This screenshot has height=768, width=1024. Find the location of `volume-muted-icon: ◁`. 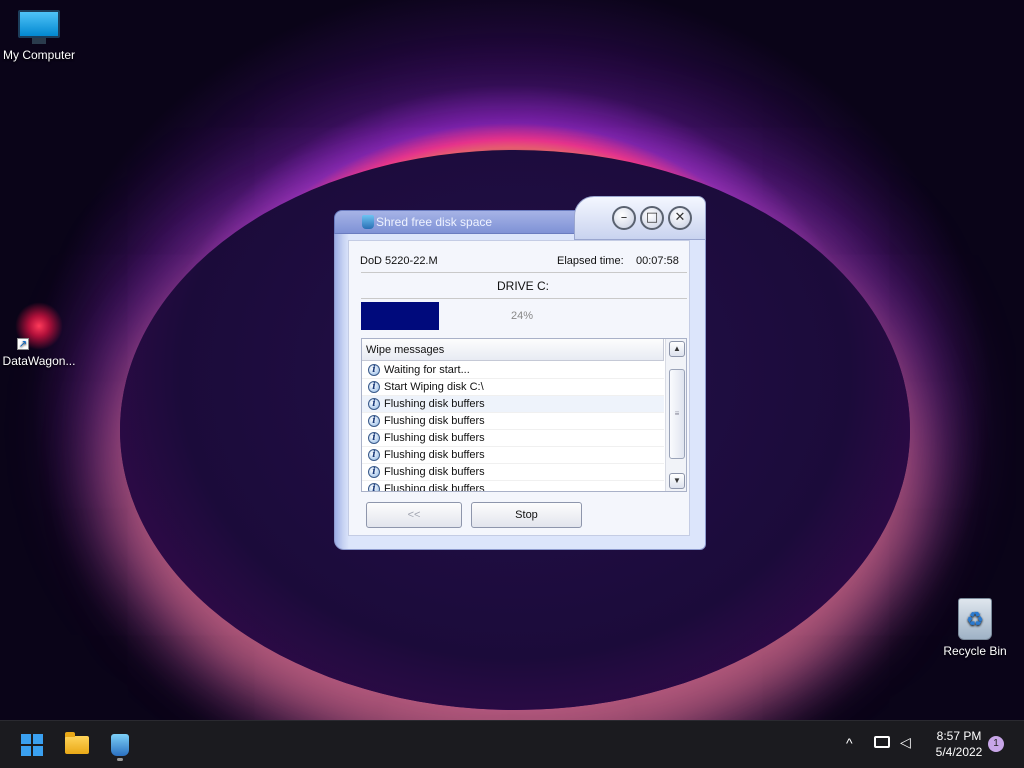

volume-muted-icon: ◁ is located at coordinates (905, 743).